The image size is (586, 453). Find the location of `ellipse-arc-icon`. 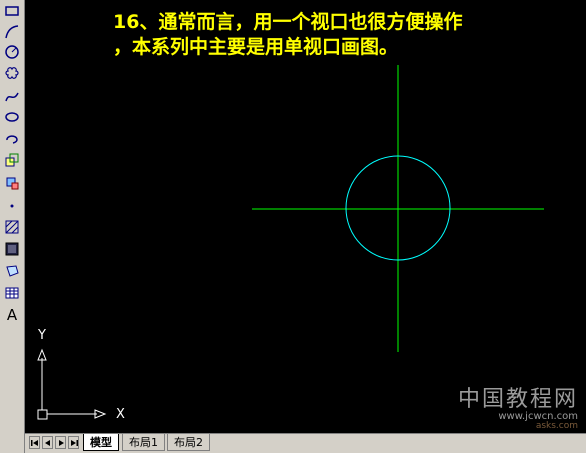

ellipse-arc-icon is located at coordinates (12, 139).